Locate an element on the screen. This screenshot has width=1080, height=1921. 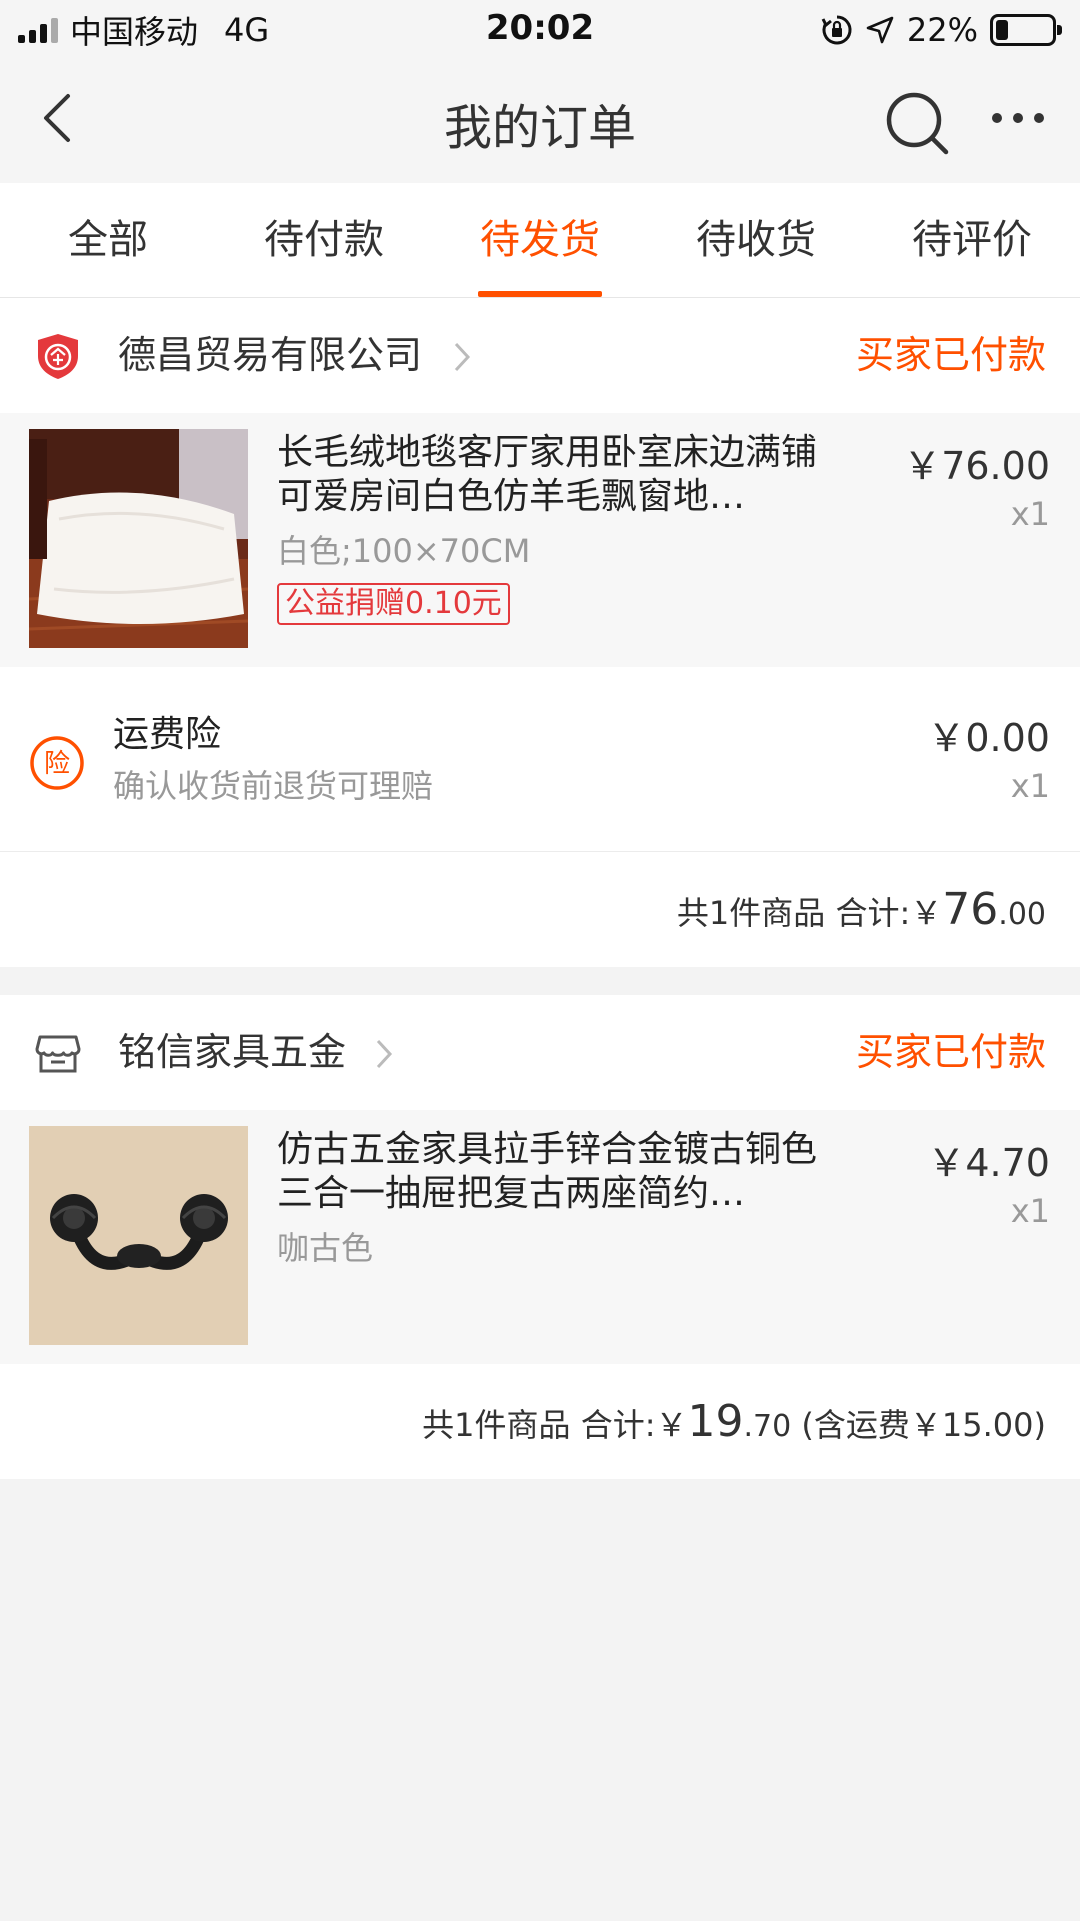
product-image-drawer-handle is located at coordinates (138, 1235).